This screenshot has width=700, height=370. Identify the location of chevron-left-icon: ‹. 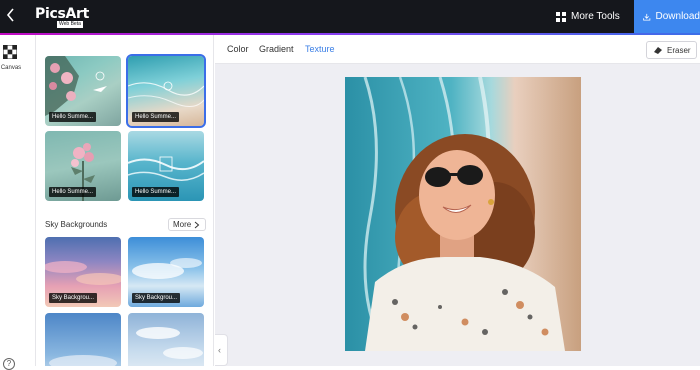
(219, 350).